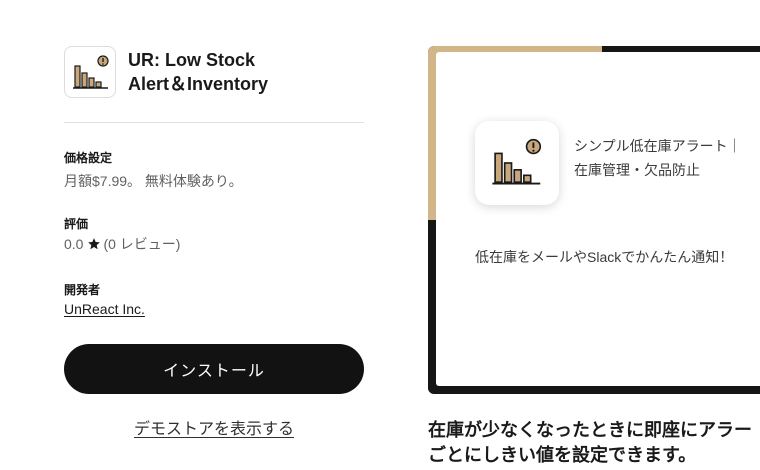  I want to click on app-title-line2: Alert＆Inventory, so click(198, 84).